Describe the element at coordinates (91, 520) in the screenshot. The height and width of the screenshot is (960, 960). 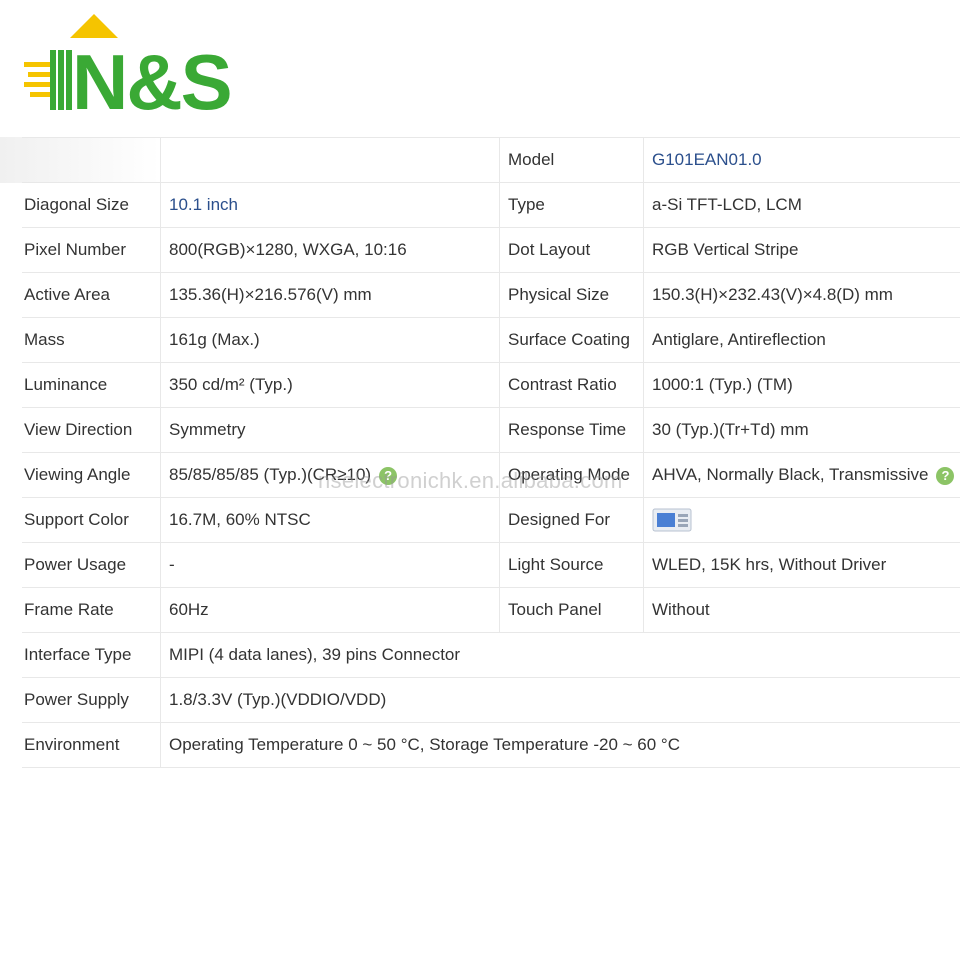
I see `spec-key: Support Color` at that location.